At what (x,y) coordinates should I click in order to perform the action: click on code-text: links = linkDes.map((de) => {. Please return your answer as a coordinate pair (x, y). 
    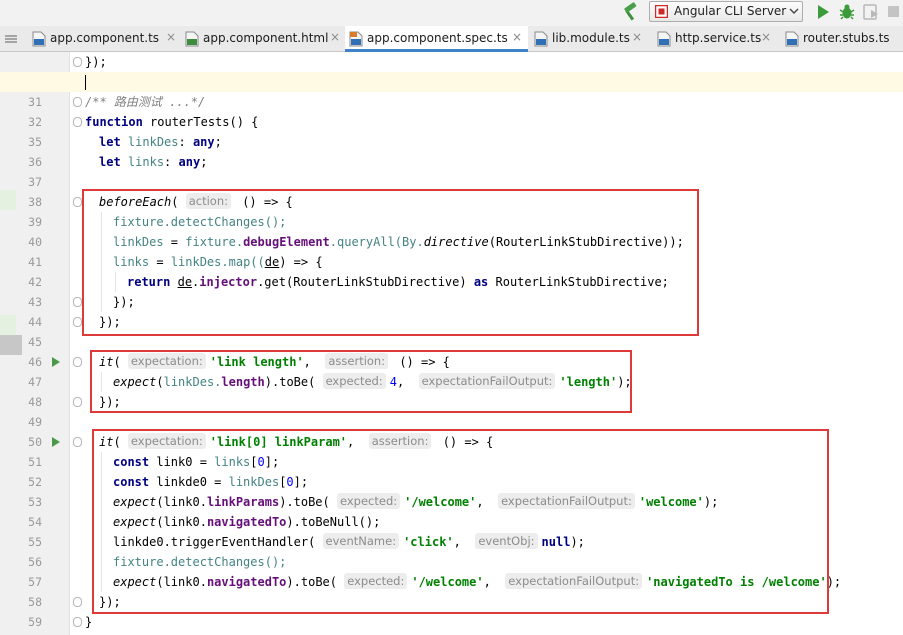
    Looking at the image, I should click on (218, 262).